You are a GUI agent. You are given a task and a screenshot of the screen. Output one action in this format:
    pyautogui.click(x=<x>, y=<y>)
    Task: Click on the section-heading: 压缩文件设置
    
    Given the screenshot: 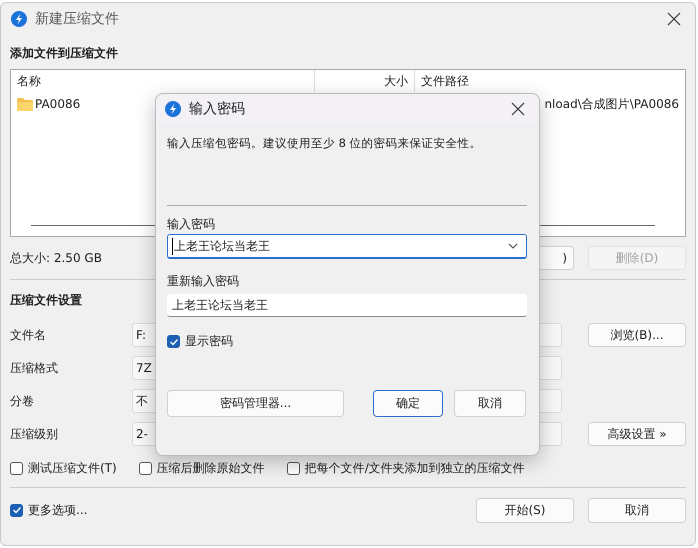 What is the action you would take?
    pyautogui.click(x=46, y=300)
    